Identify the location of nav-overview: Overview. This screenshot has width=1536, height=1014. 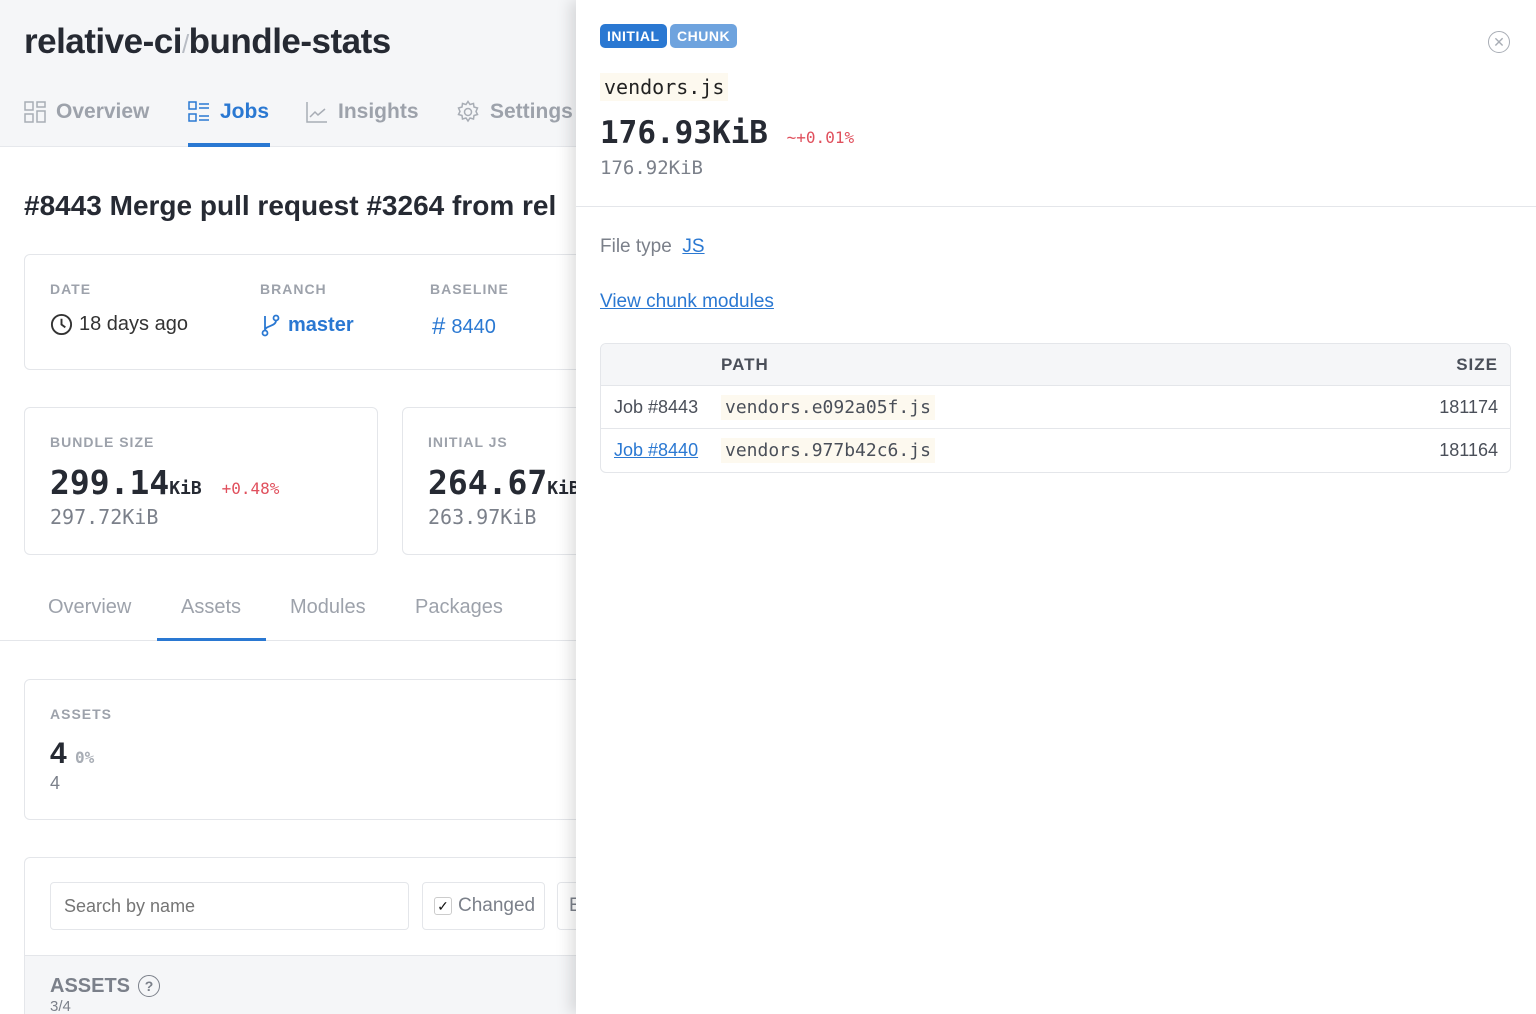
(86, 112).